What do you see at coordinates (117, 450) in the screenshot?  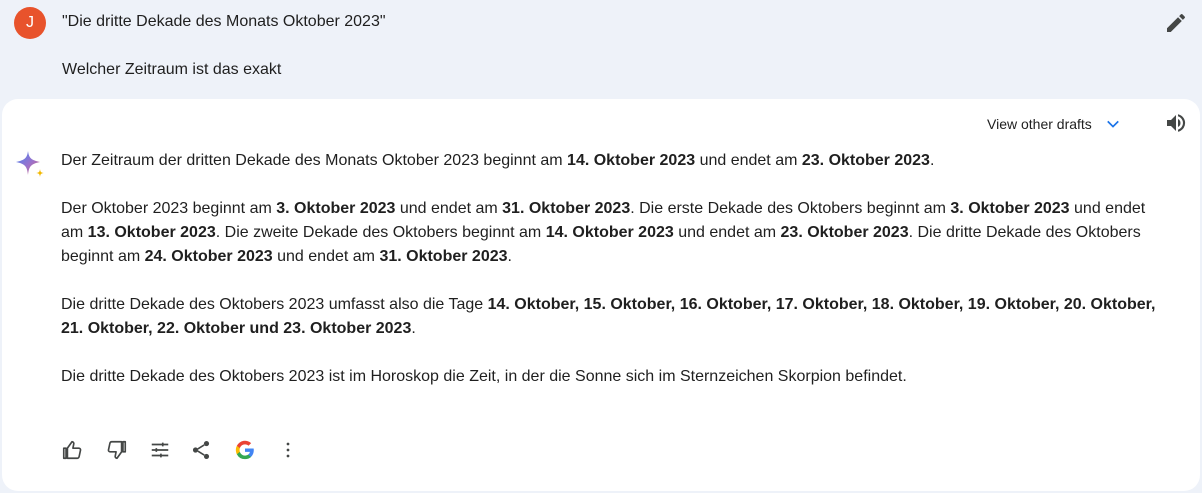 I see `thumbs-down-icon` at bounding box center [117, 450].